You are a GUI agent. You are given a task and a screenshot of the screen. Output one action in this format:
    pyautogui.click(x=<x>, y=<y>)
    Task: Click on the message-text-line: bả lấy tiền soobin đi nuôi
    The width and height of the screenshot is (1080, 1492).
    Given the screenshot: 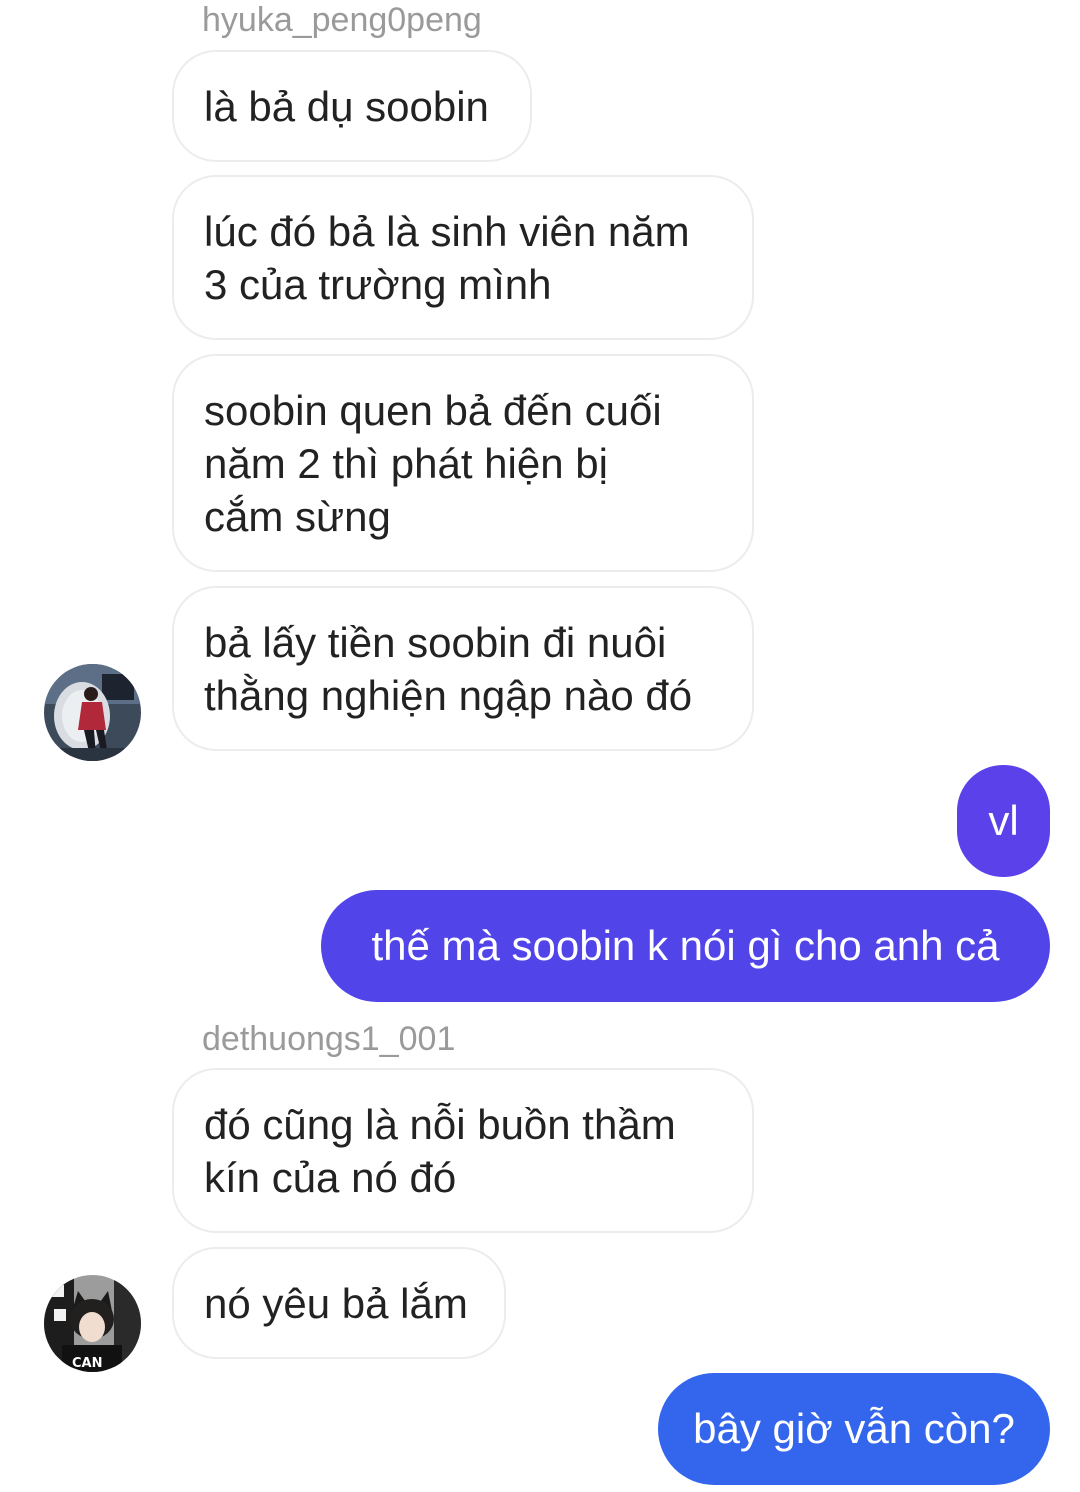 What is the action you would take?
    pyautogui.click(x=435, y=642)
    